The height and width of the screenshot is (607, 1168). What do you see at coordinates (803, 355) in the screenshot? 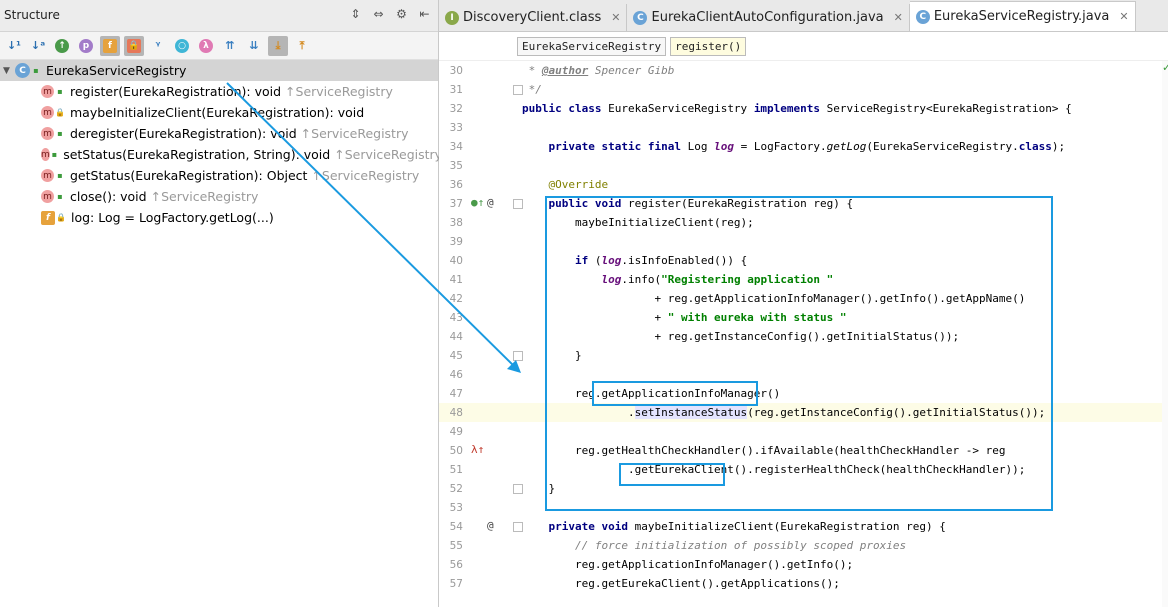
I see `code-line: 45 }` at bounding box center [803, 355].